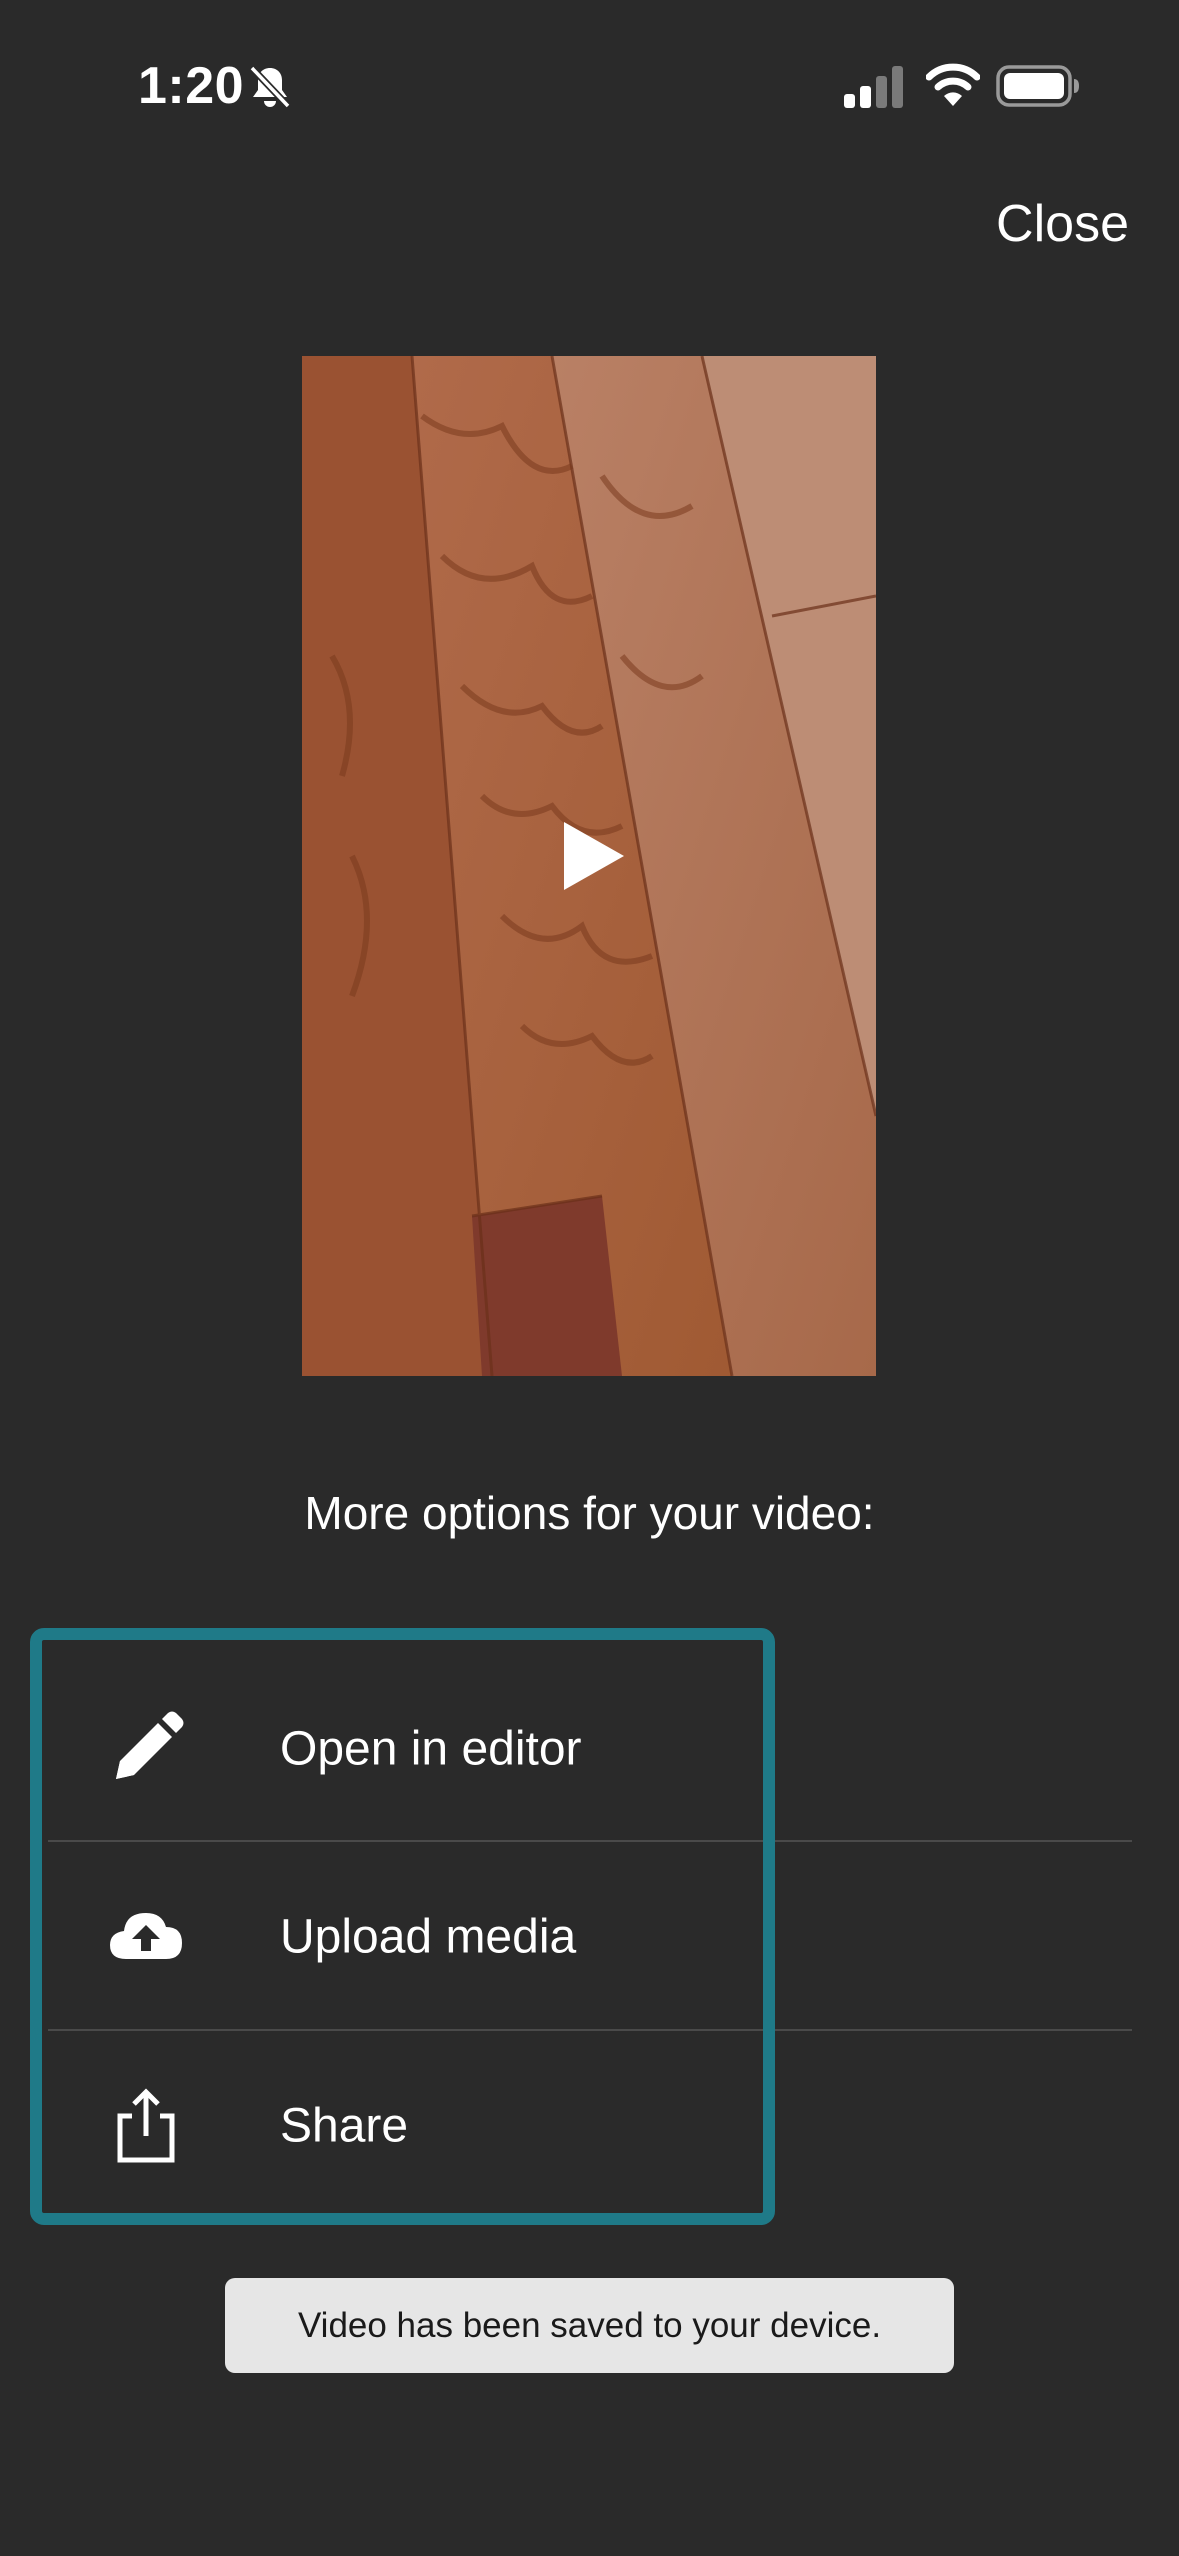 The width and height of the screenshot is (1179, 2556). What do you see at coordinates (589, 88) in the screenshot?
I see `status-bar: 1:20` at bounding box center [589, 88].